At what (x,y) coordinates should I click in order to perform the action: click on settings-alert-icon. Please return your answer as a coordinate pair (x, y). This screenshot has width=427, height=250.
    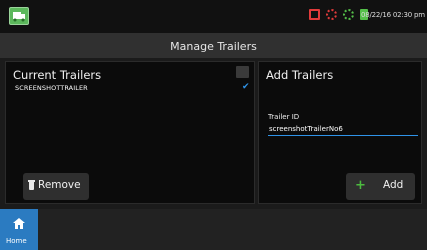
    Looking at the image, I should click on (331, 14).